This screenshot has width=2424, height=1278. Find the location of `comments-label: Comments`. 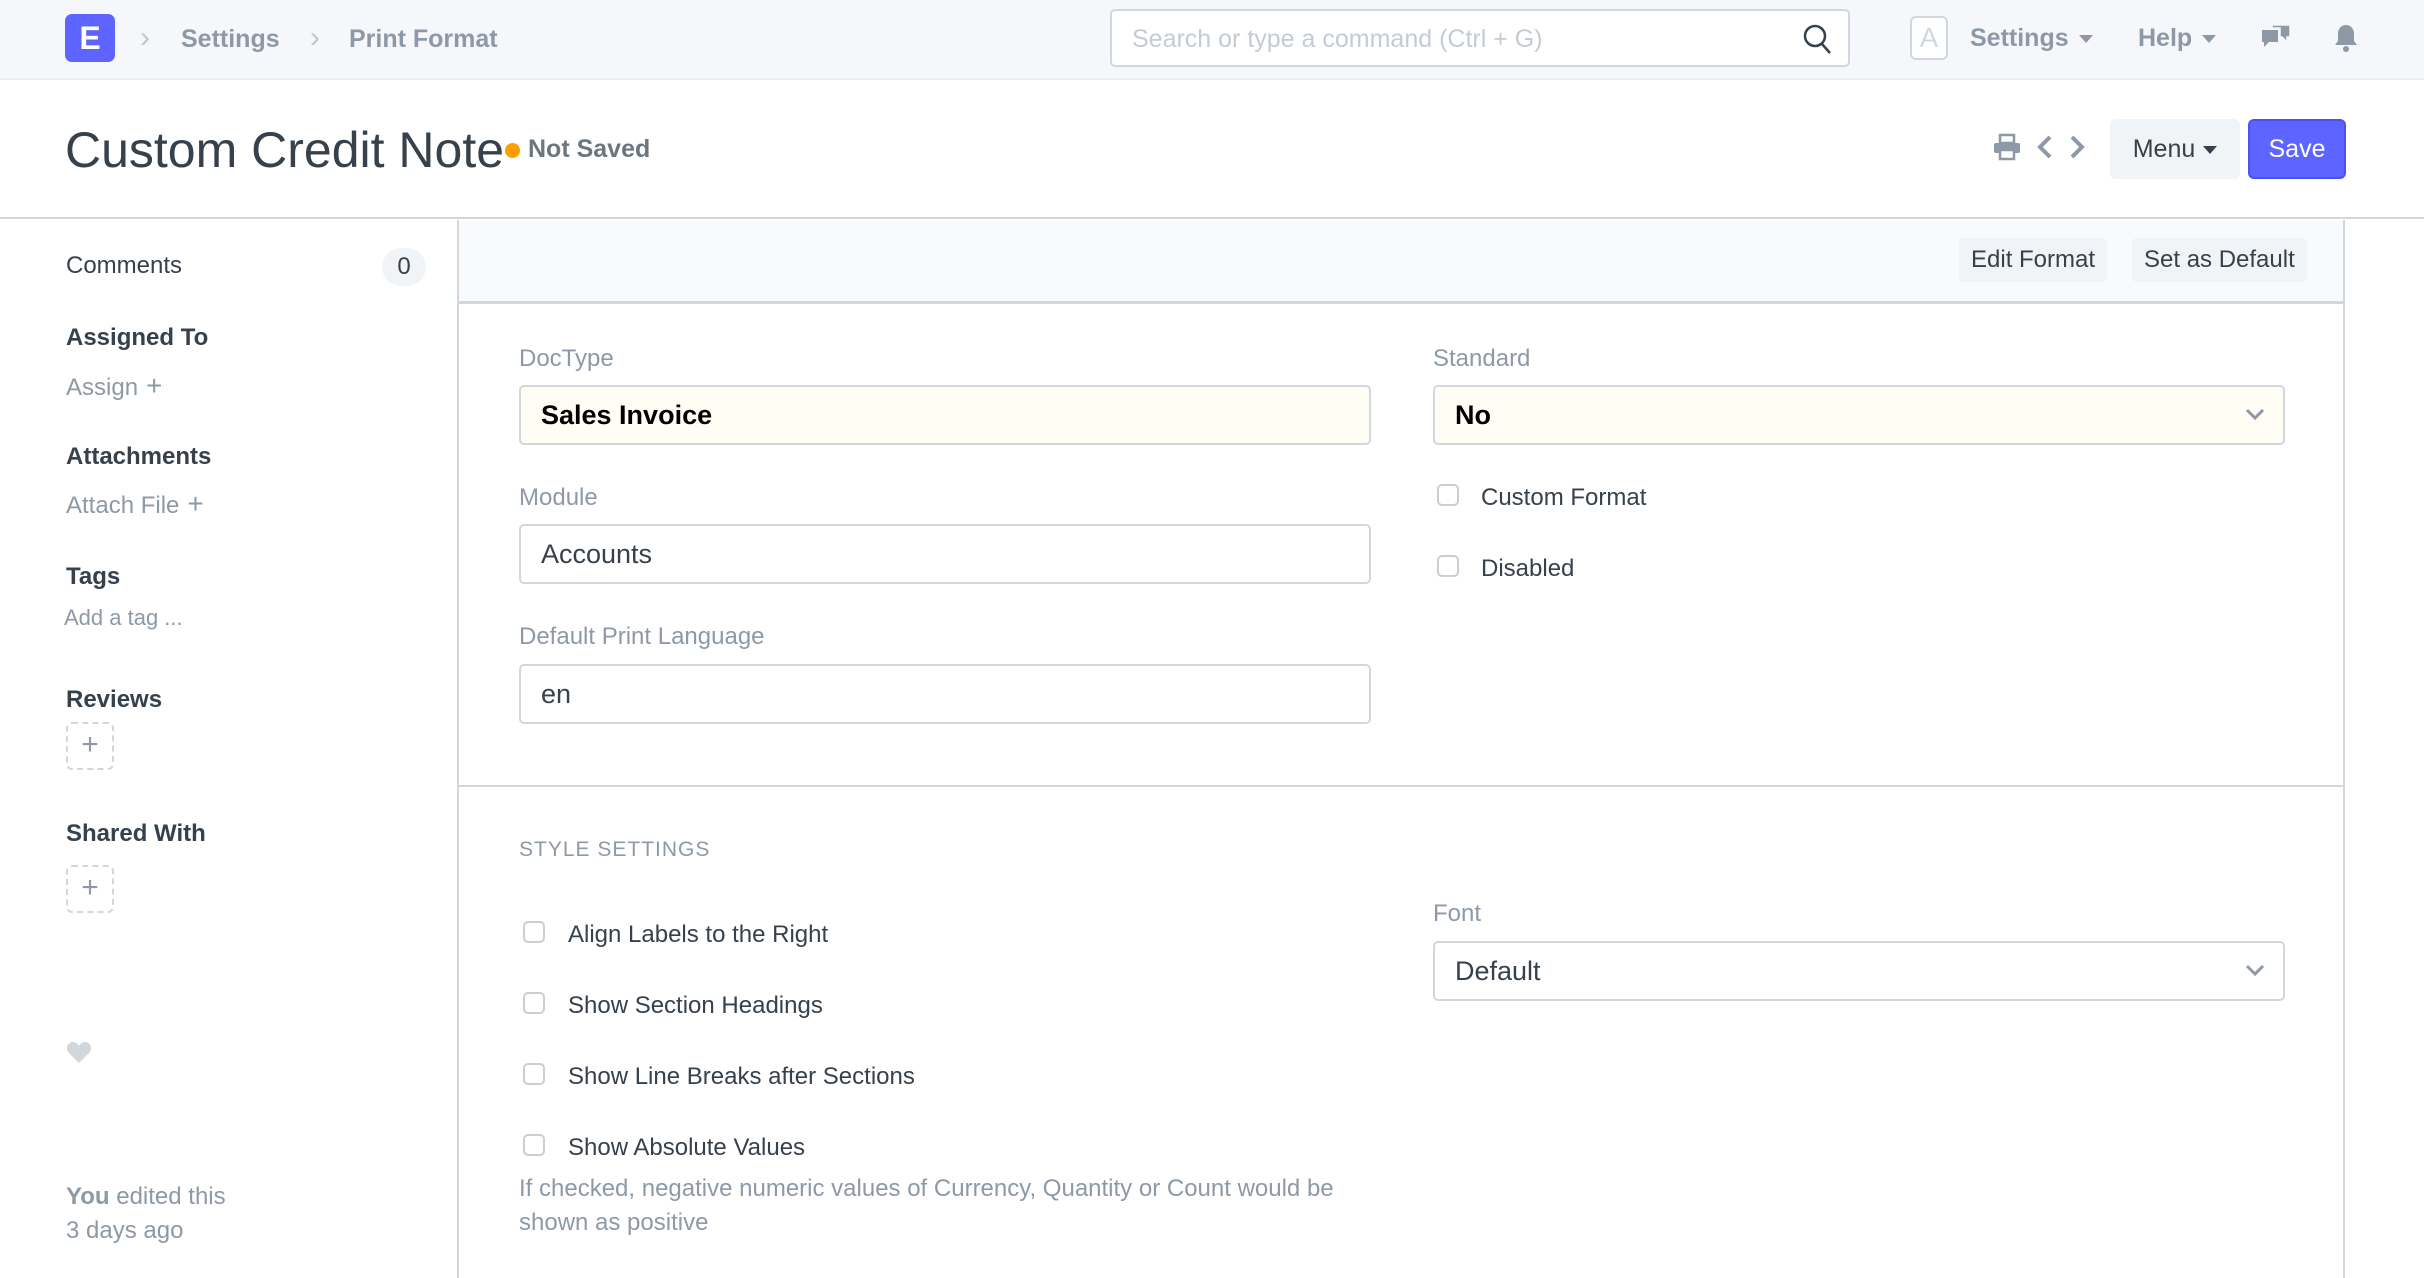

comments-label: Comments is located at coordinates (124, 266).